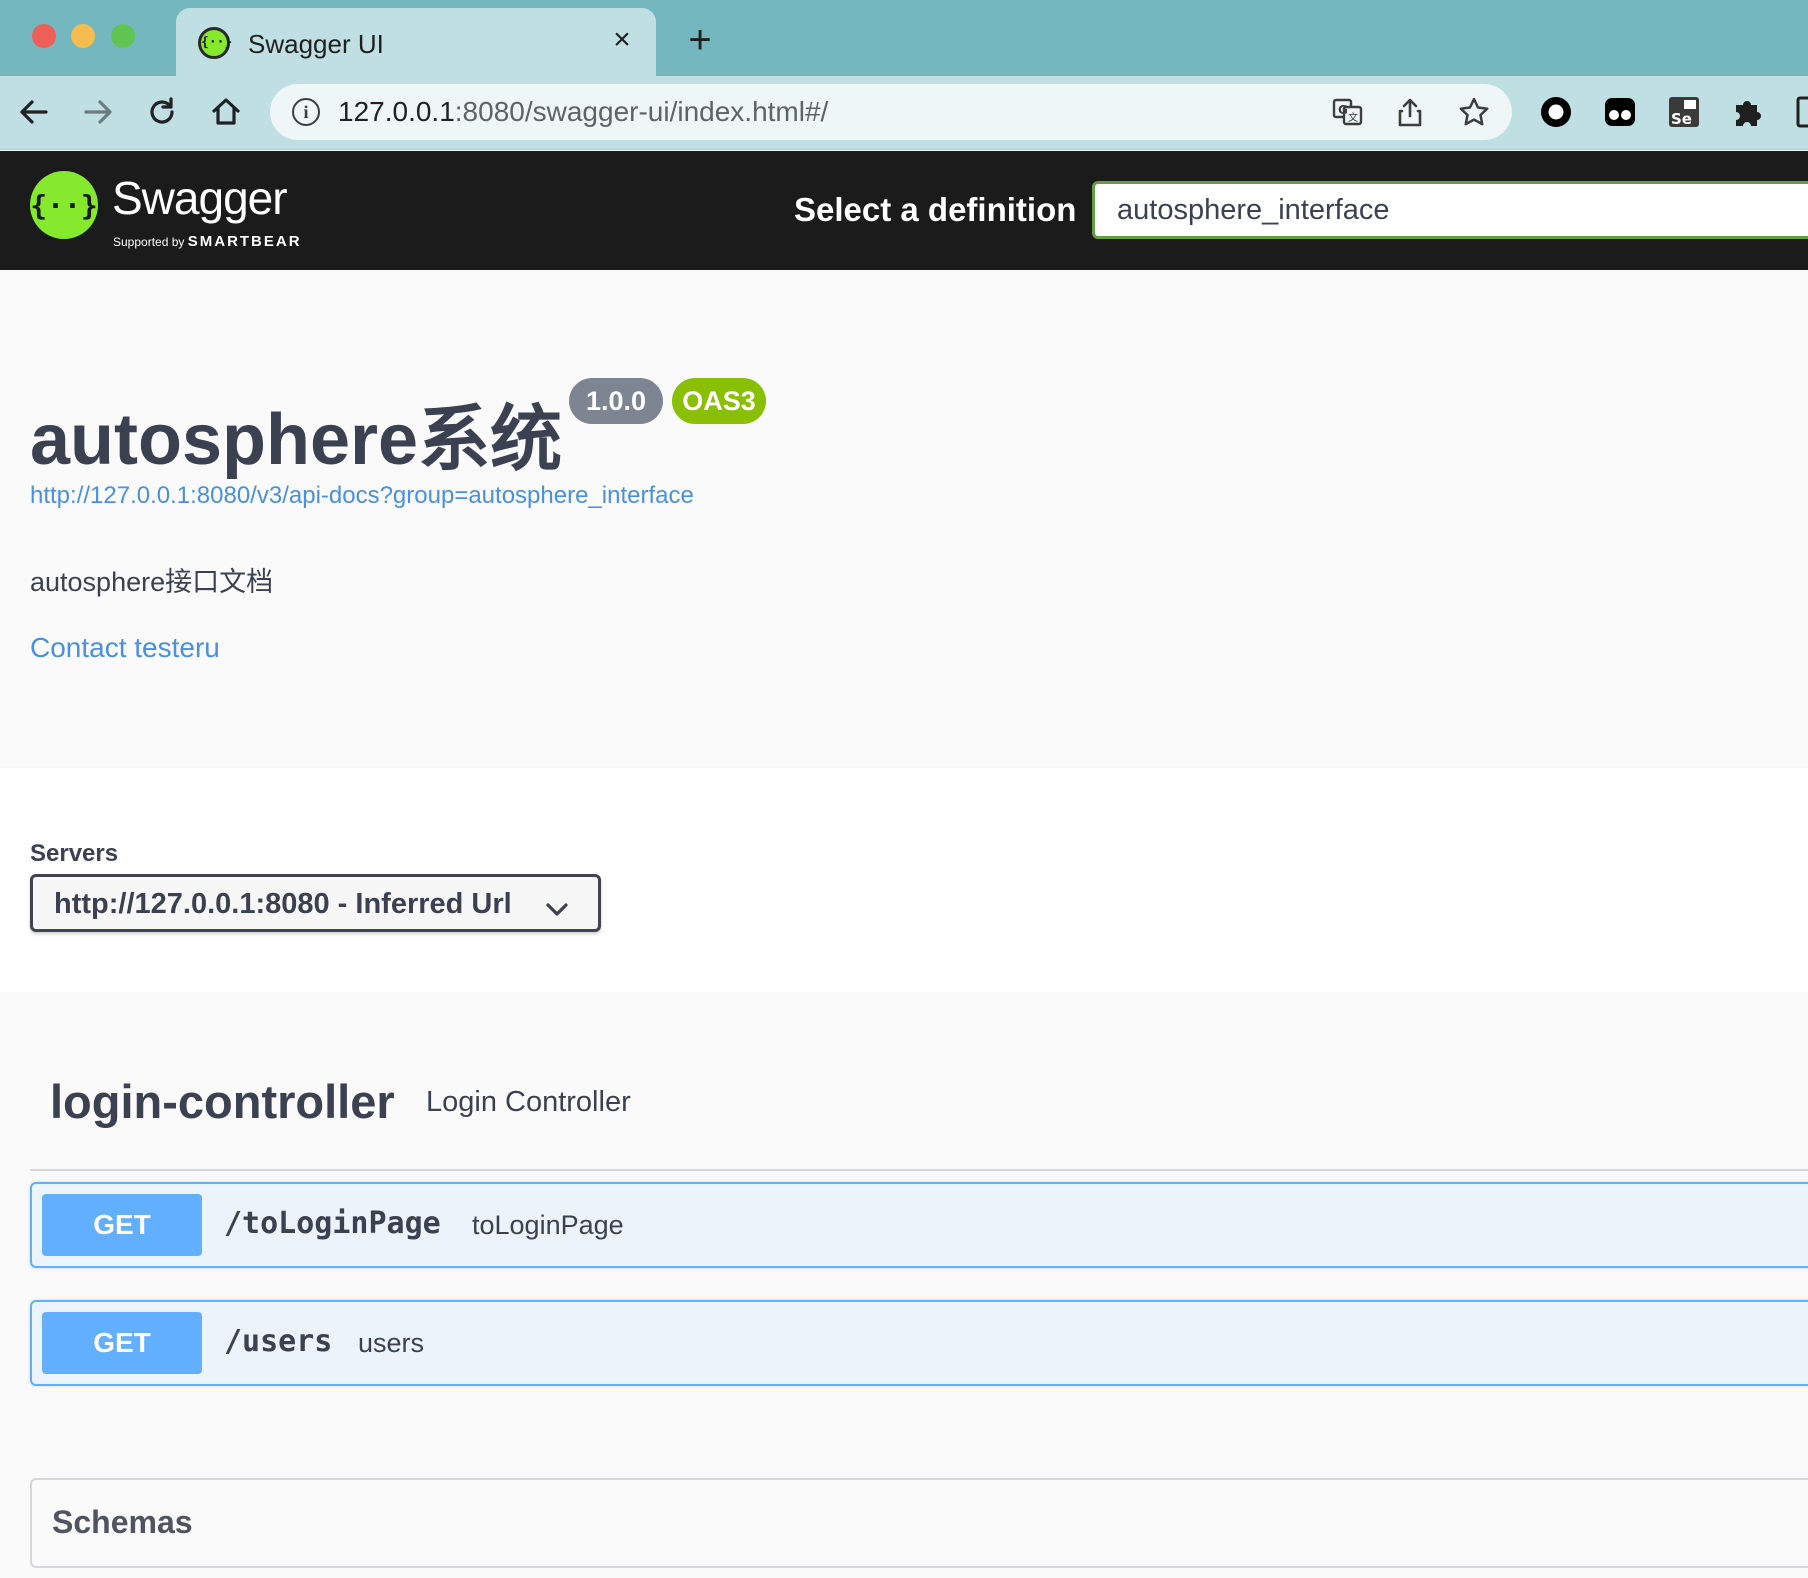 The image size is (1808, 1578). I want to click on api-description: autosphere接口文档, so click(152, 582).